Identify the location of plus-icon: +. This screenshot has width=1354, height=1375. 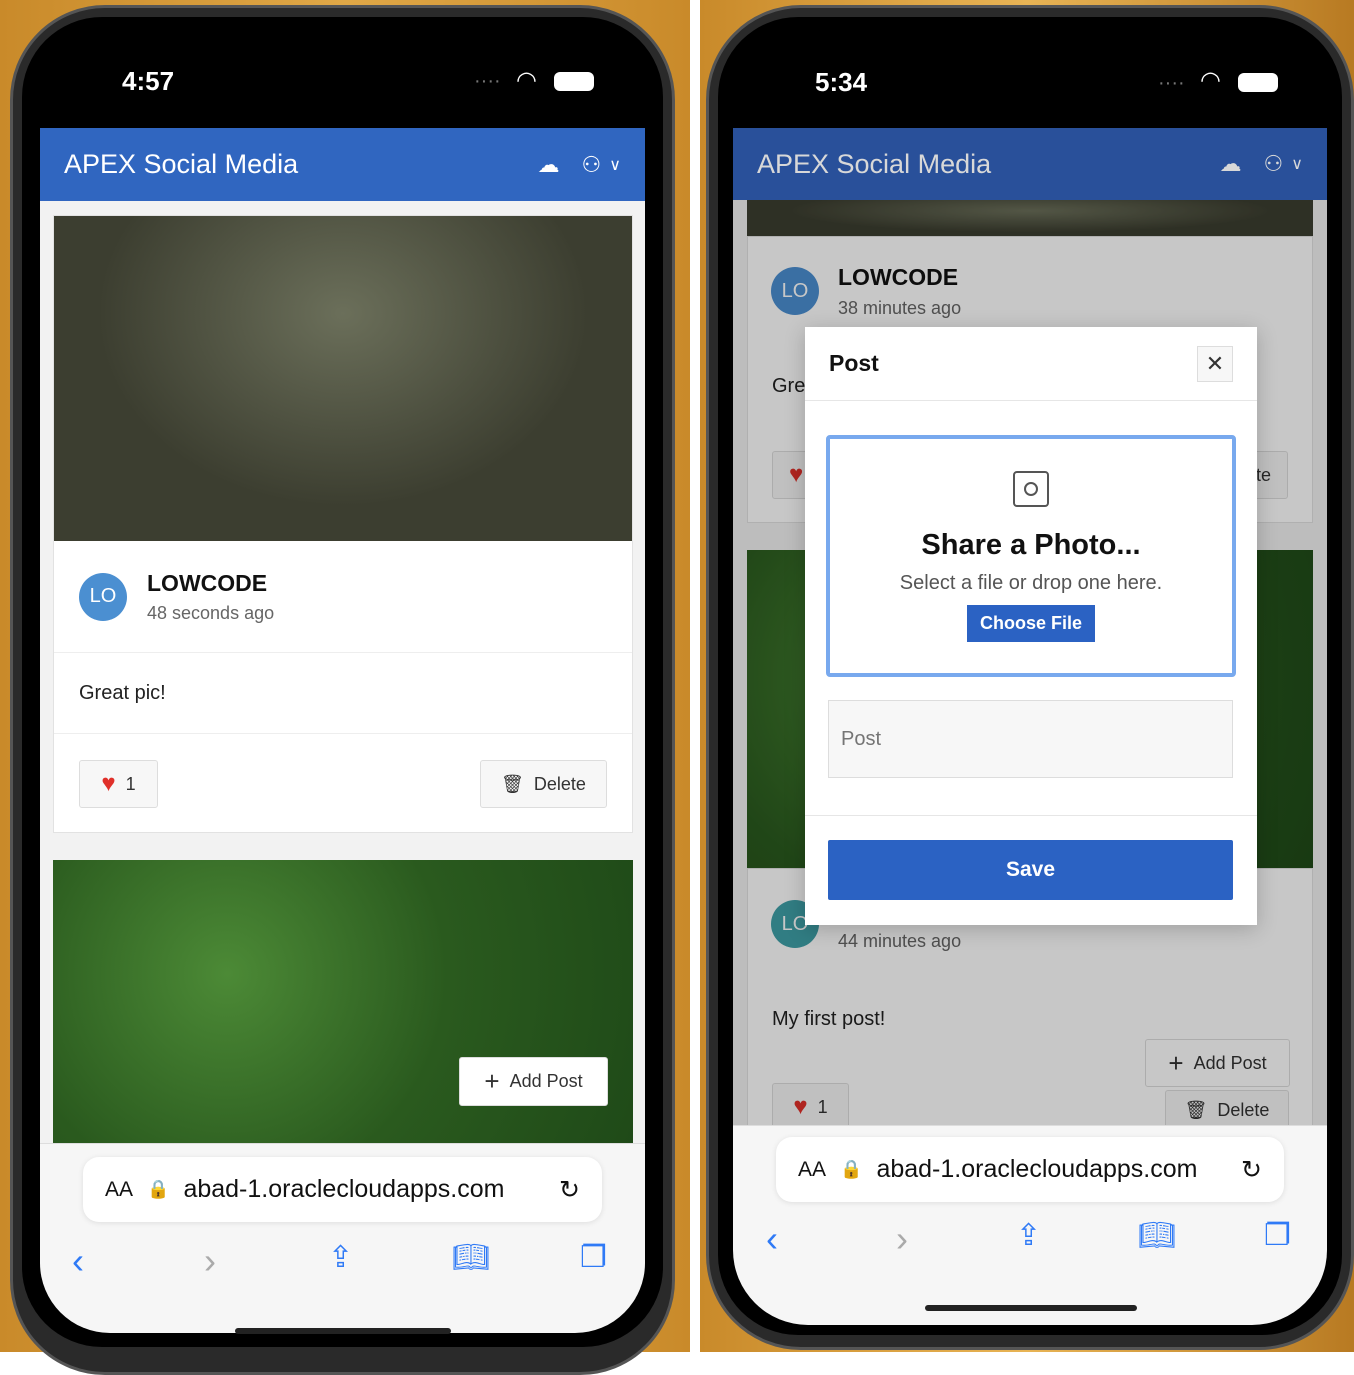
(492, 1081).